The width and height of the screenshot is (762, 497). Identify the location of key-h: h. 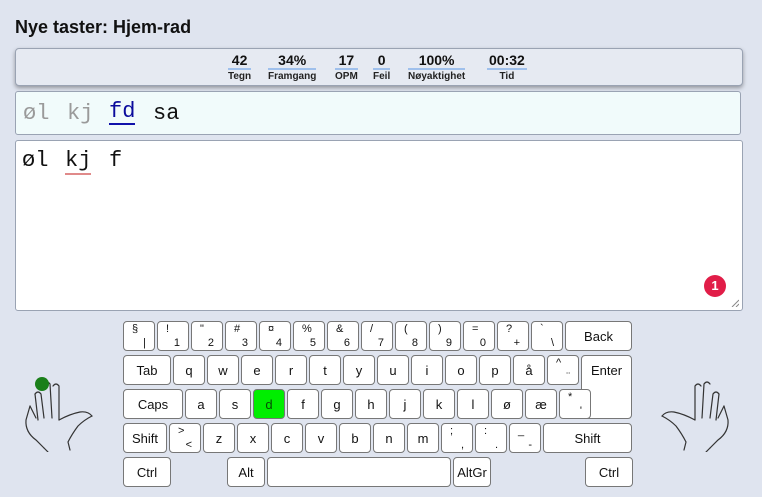
(371, 404).